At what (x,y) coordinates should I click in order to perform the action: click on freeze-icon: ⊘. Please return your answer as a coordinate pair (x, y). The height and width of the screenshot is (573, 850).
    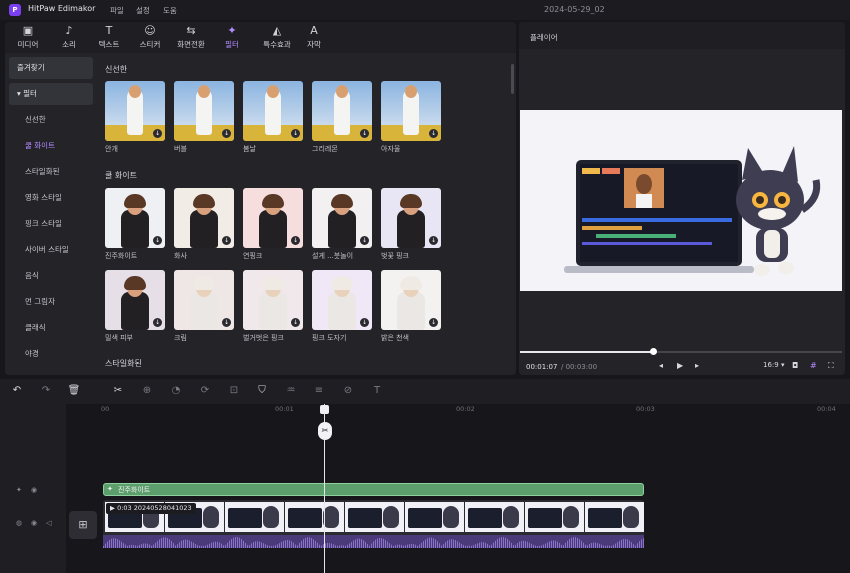
    Looking at the image, I should click on (348, 391).